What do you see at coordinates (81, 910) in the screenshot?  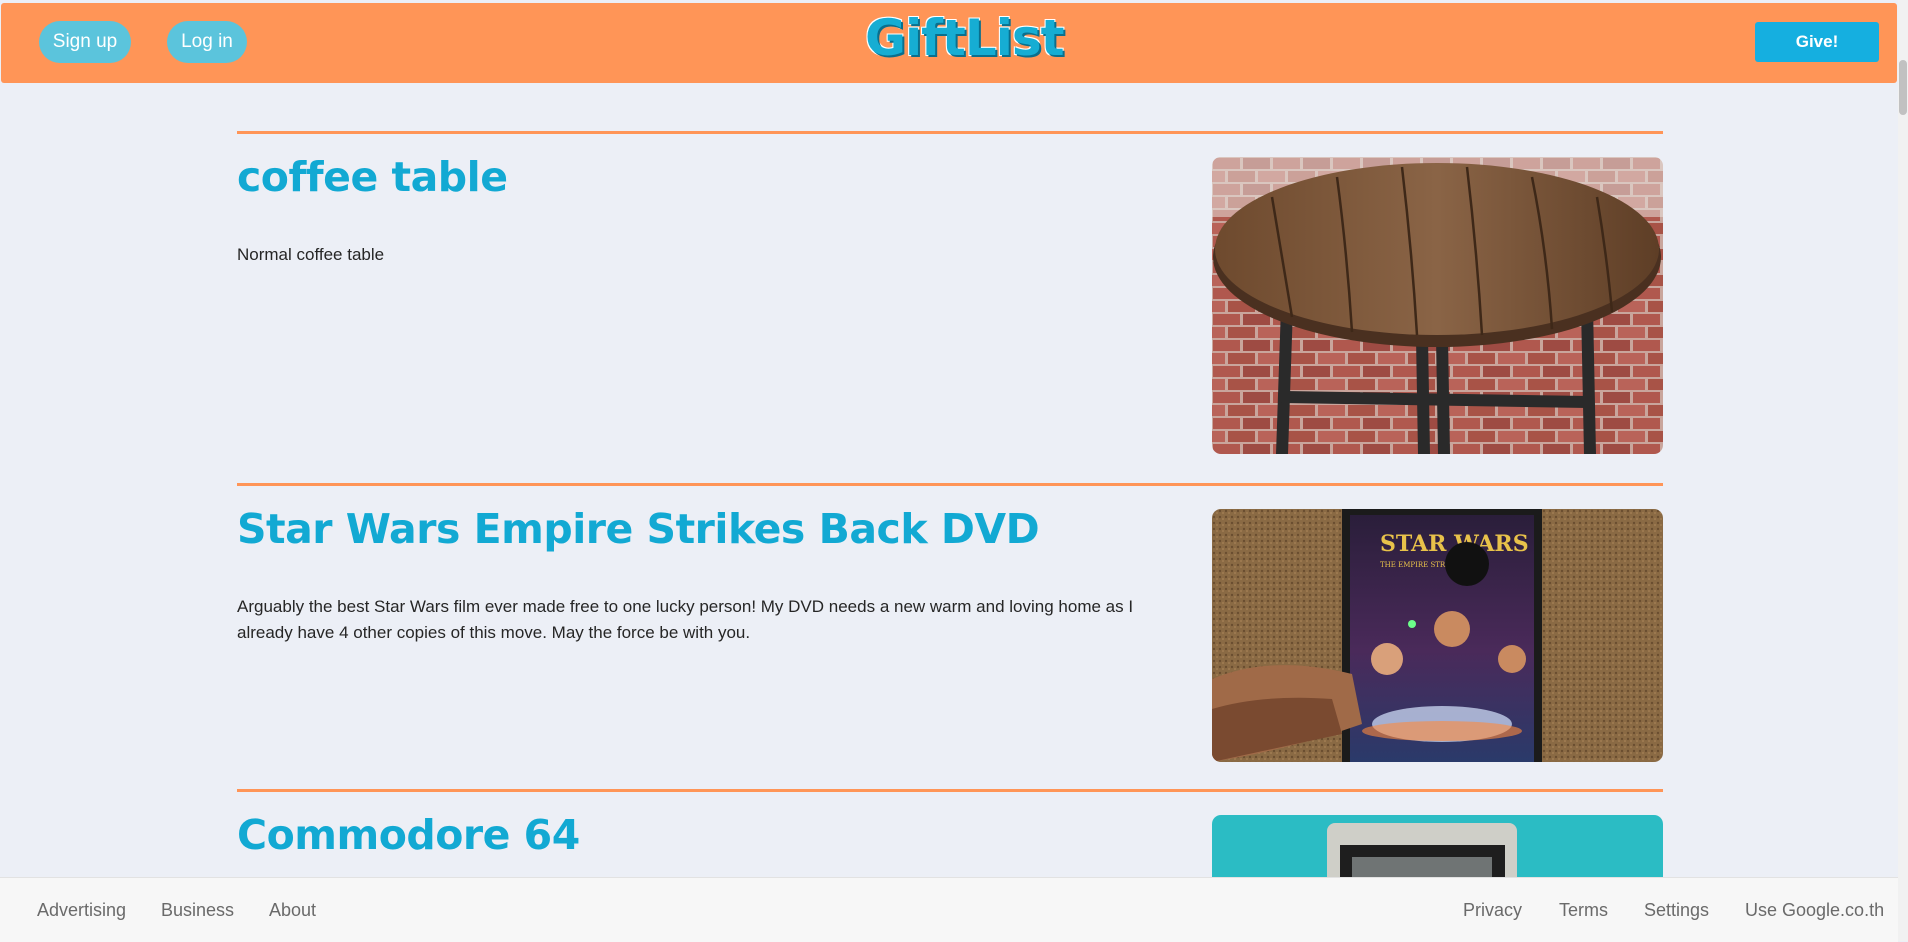 I see `footer-link-advertising: Advertising` at bounding box center [81, 910].